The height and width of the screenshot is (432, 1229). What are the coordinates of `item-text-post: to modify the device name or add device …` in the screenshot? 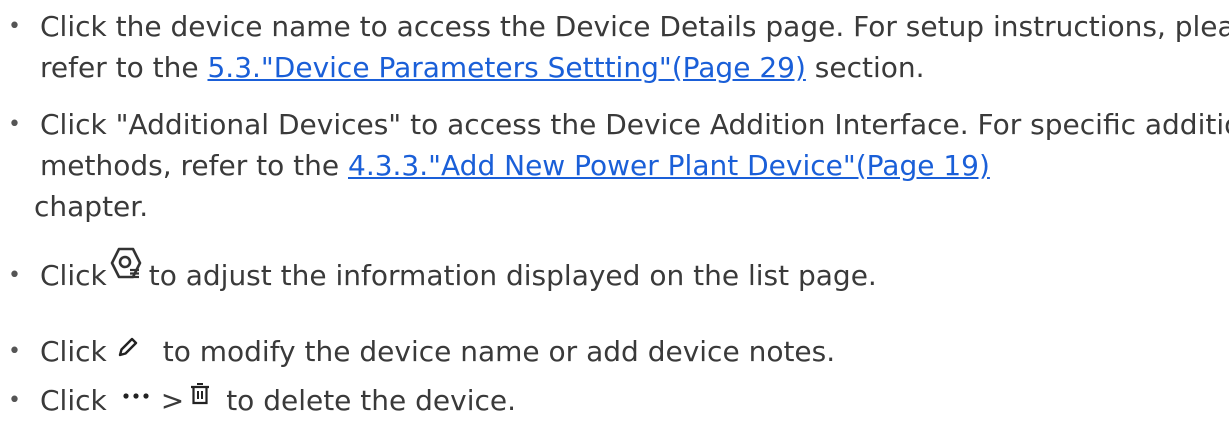 It's located at (499, 351).